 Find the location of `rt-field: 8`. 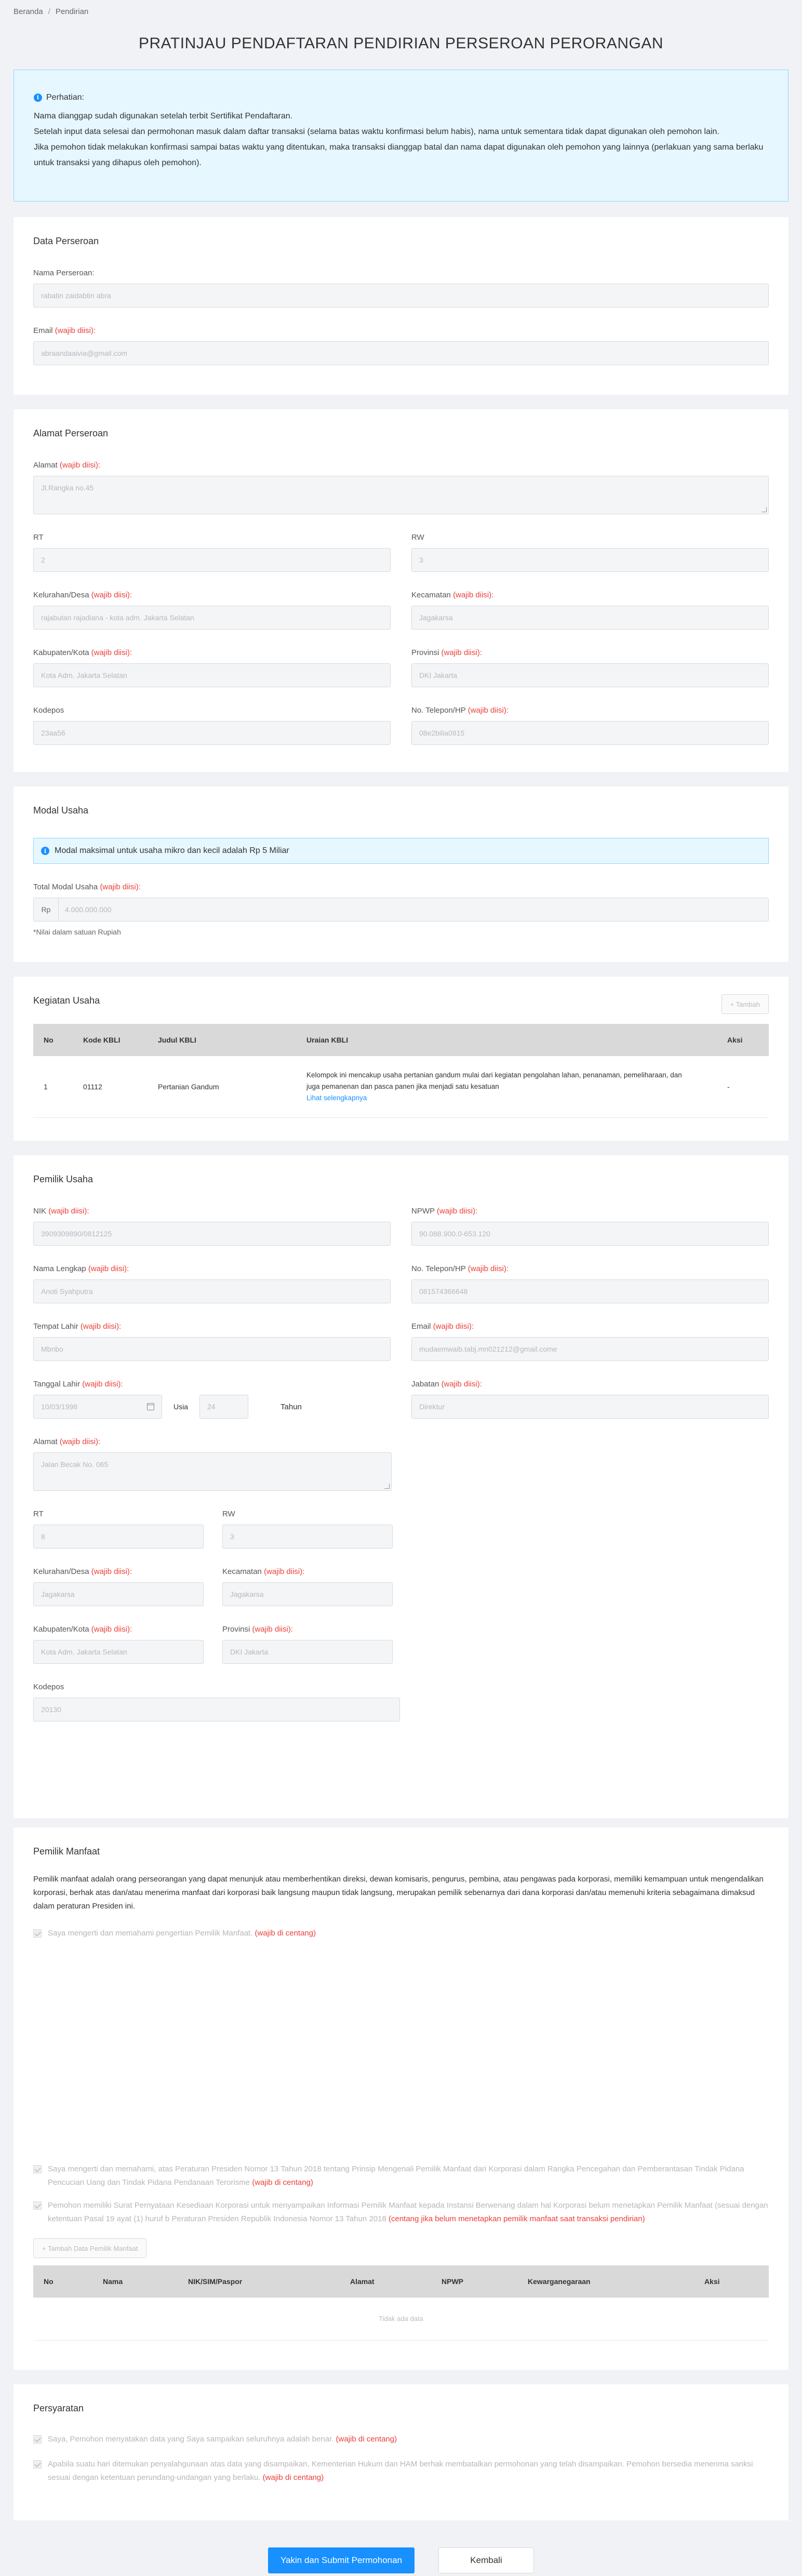

rt-field: 8 is located at coordinates (118, 1537).